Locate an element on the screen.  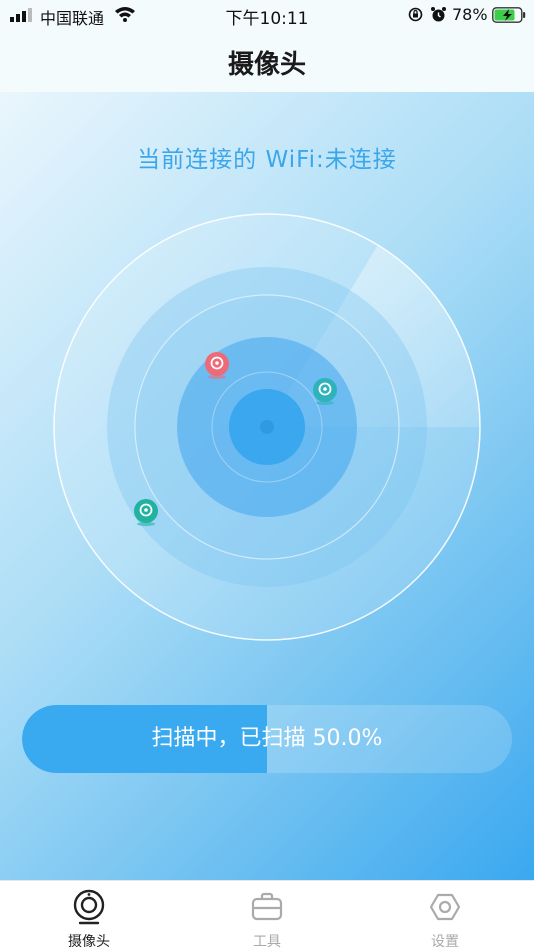
tab-tools-label: 工具 is located at coordinates (267, 942).